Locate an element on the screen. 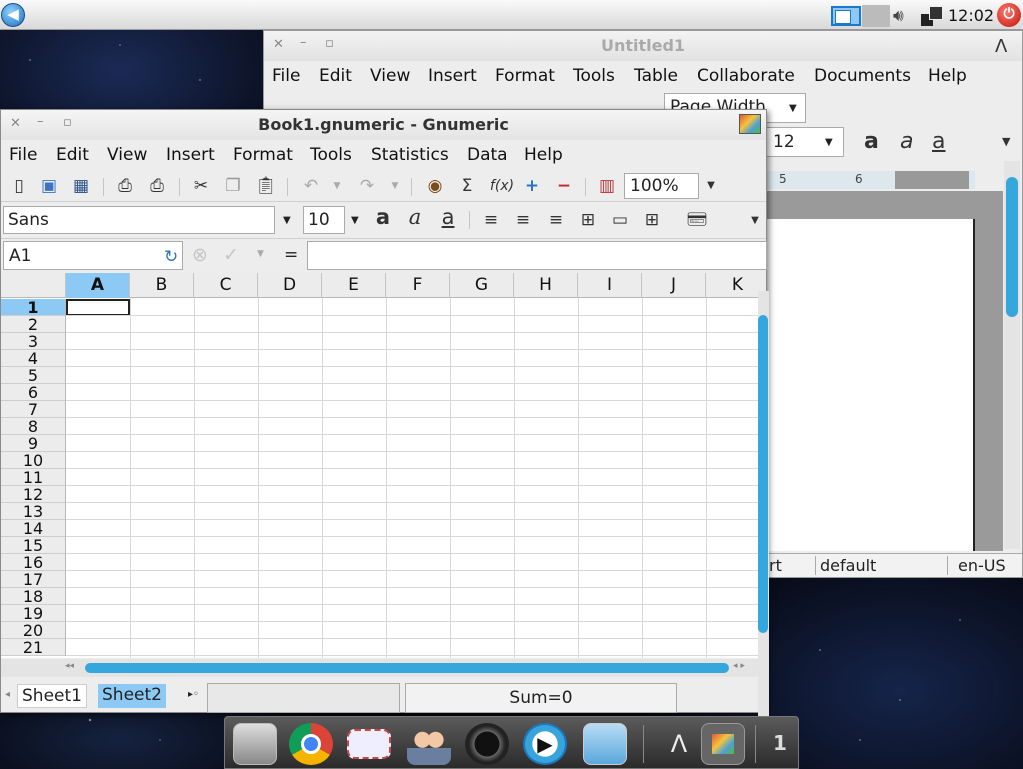 This screenshot has width=1023, height=769. row-header-2: 2 is located at coordinates (33, 324).